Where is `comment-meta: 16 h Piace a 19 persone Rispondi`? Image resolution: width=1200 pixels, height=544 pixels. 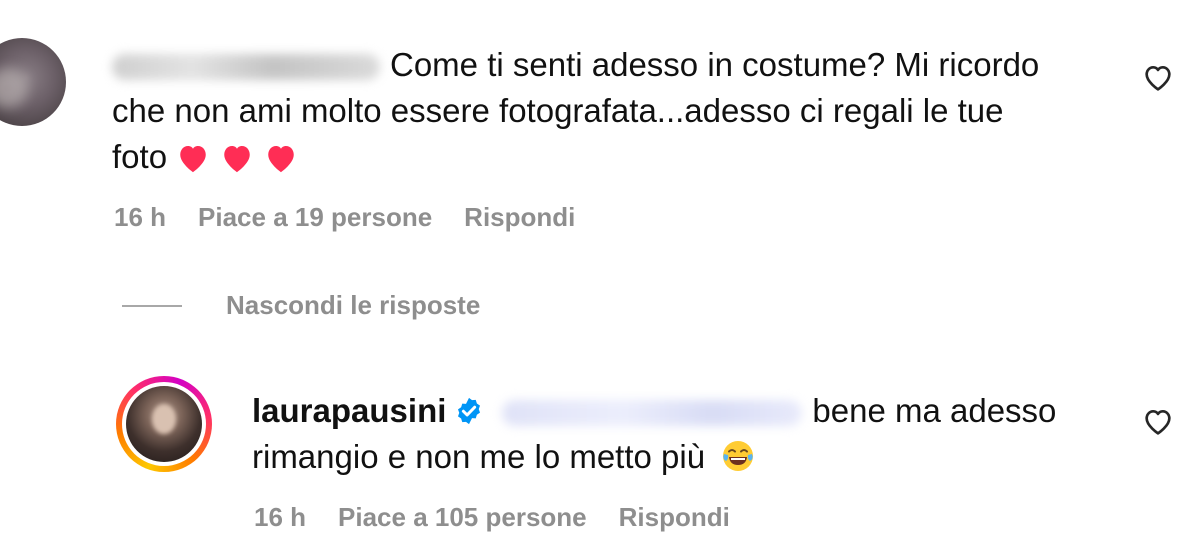 comment-meta: 16 h Piace a 19 persone Rispondi is located at coordinates (344, 217).